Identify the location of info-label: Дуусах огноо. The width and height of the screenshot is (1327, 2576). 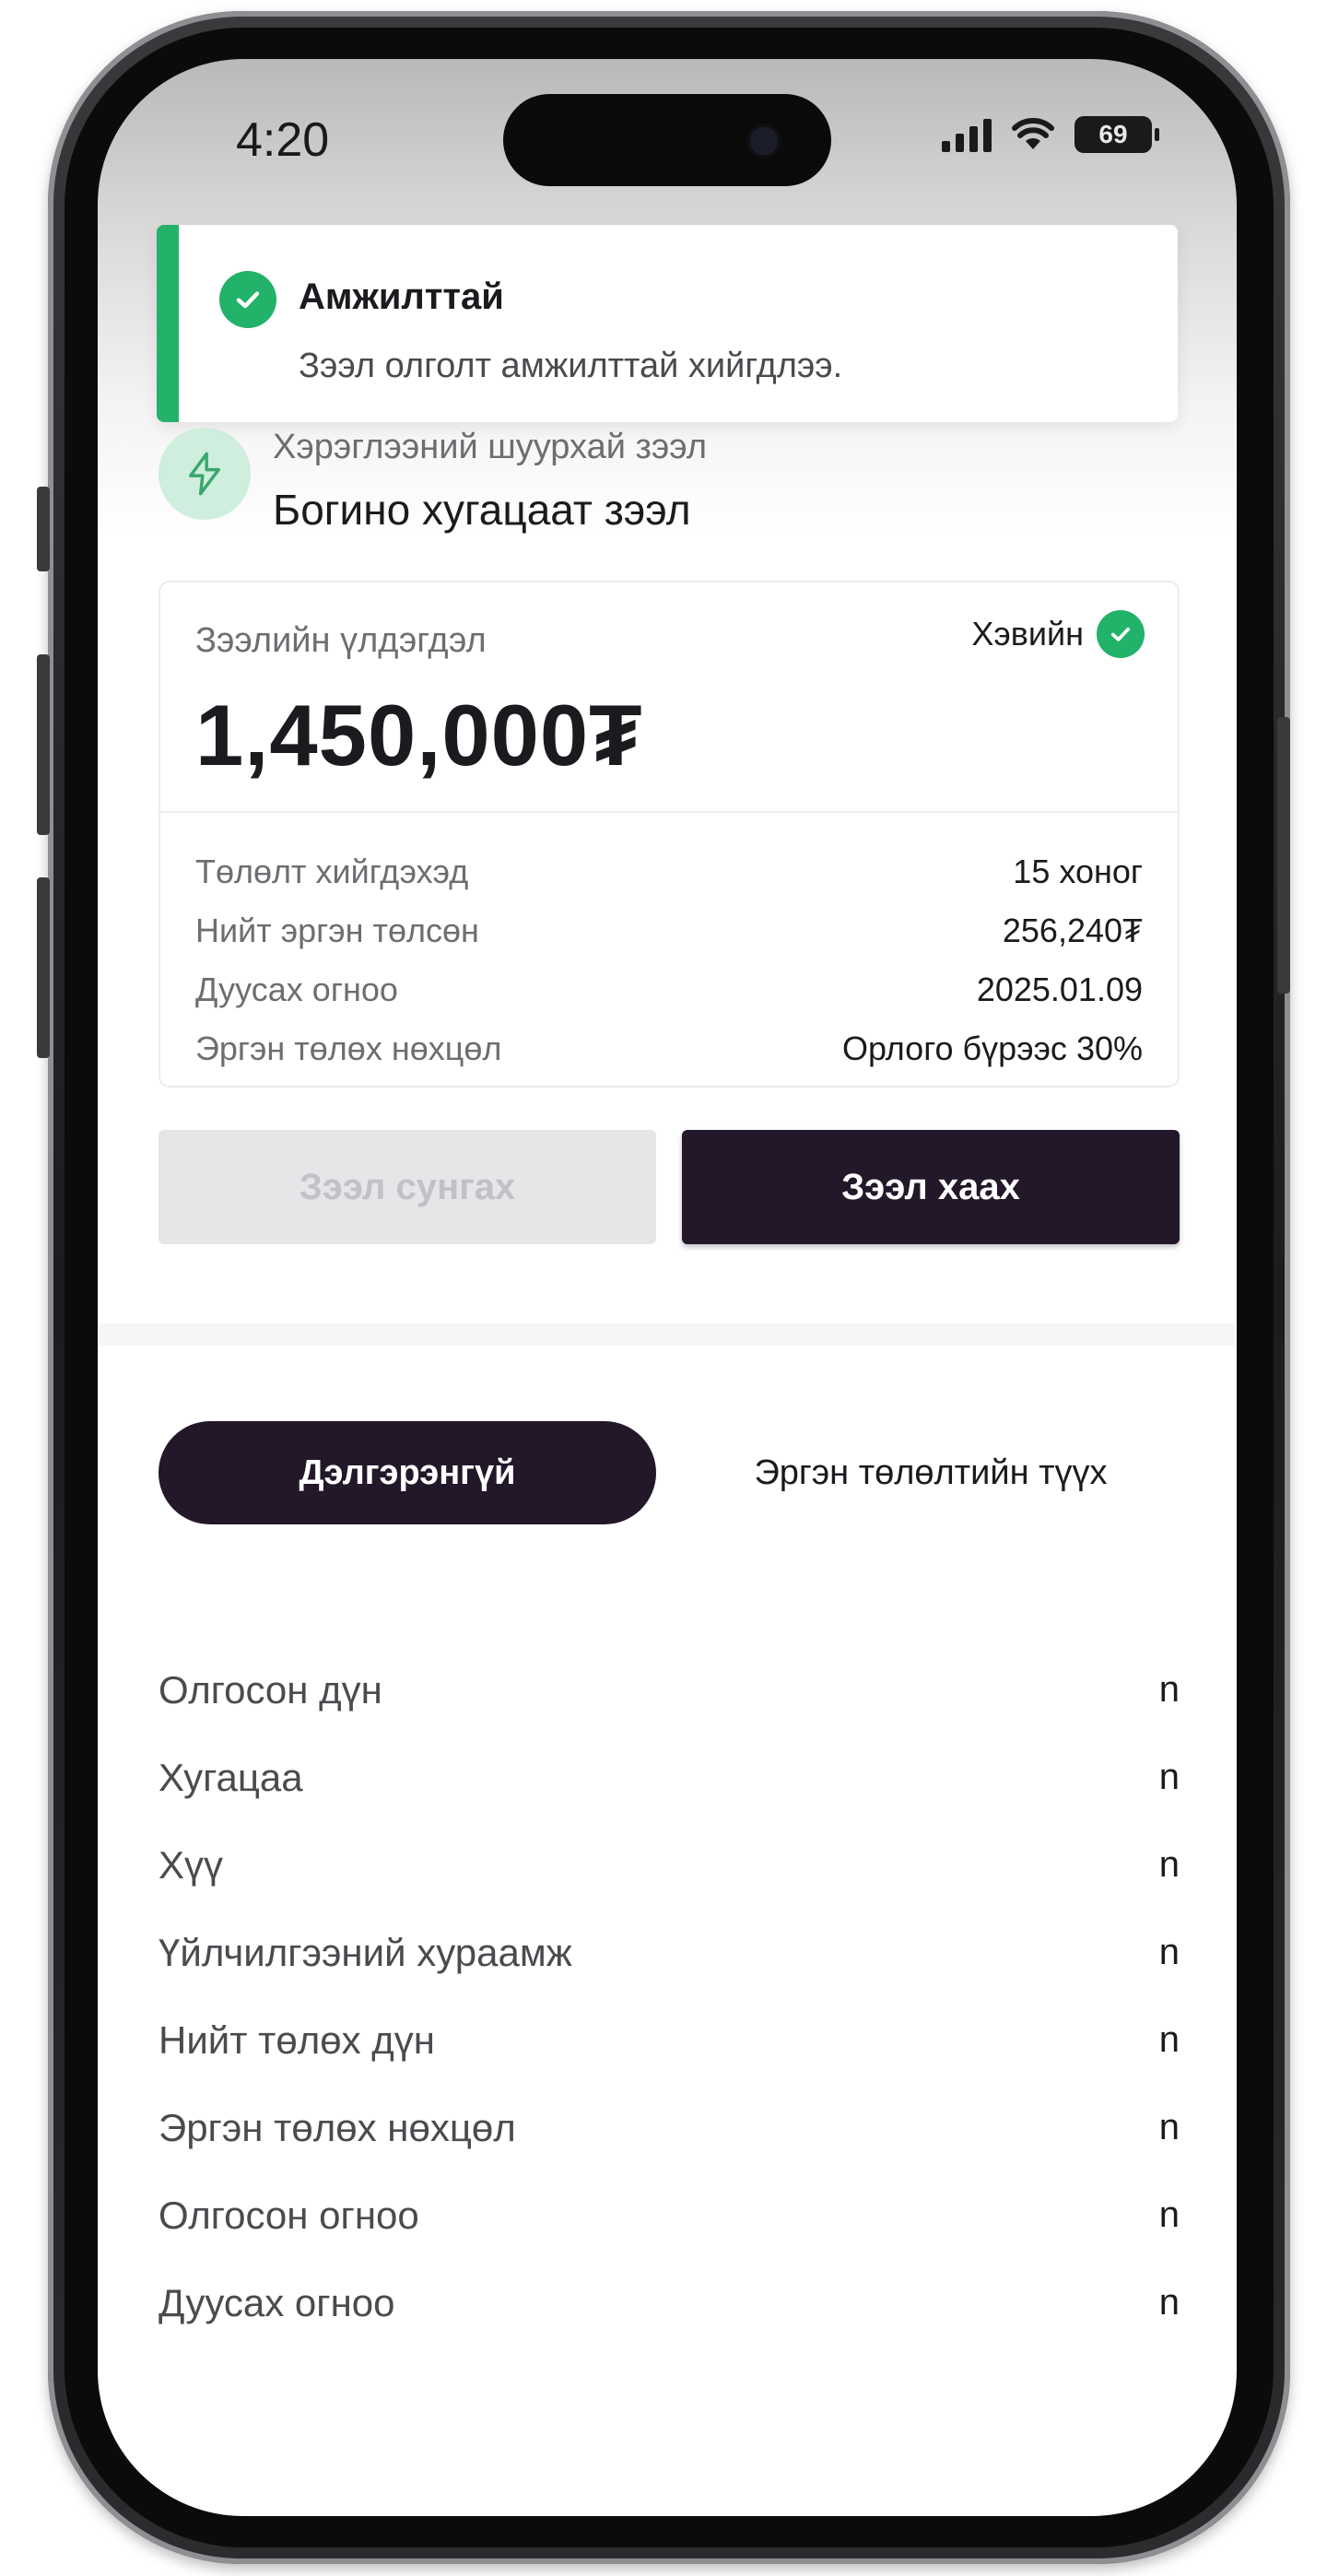
(277, 2302).